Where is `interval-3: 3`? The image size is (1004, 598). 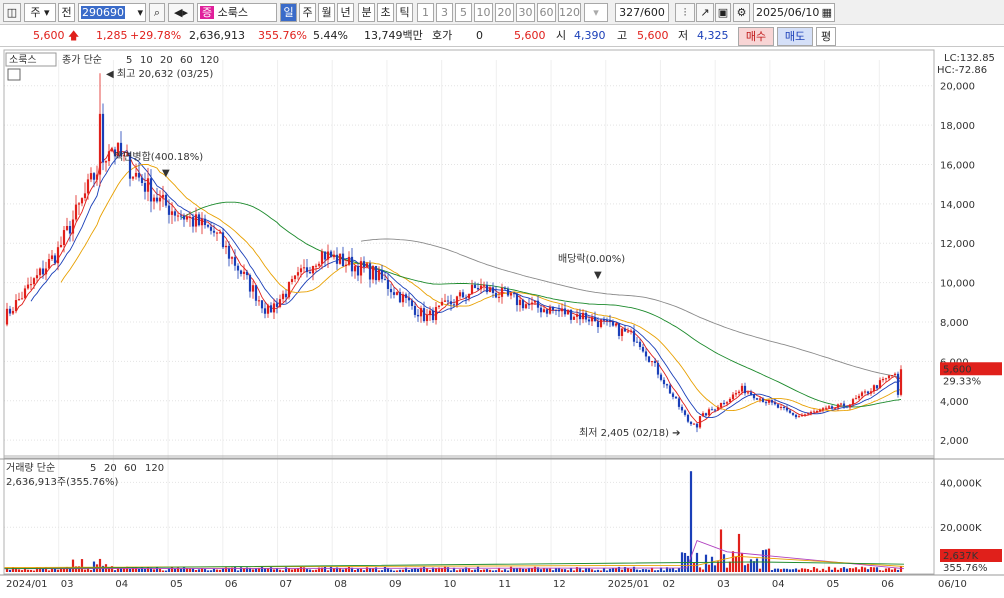
interval-3: 3 is located at coordinates (444, 12).